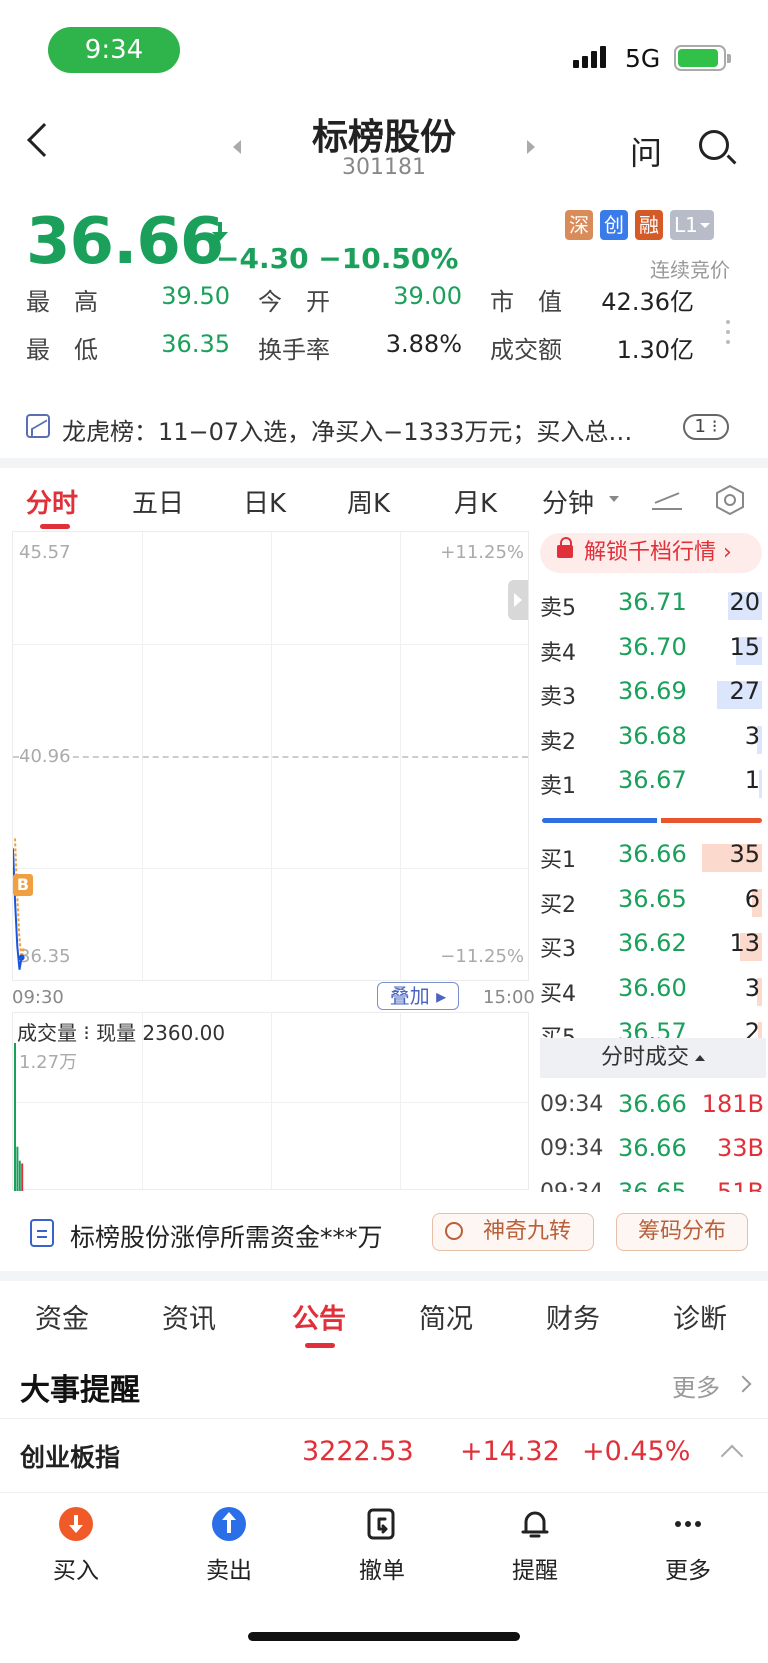 This screenshot has width=768, height=1663. Describe the element at coordinates (614, 499) in the screenshot. I see `chevron-down-icon` at that location.